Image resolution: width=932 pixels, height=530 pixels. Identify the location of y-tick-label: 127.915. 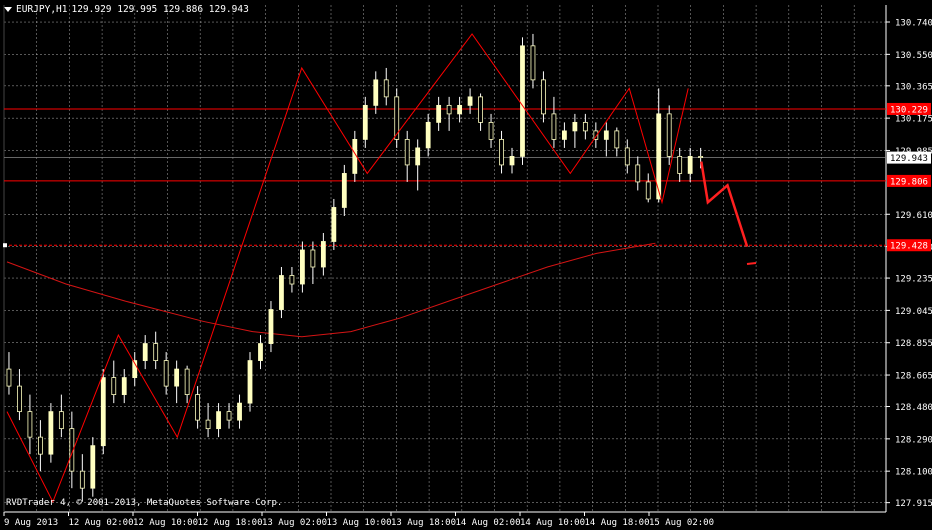
(913, 504).